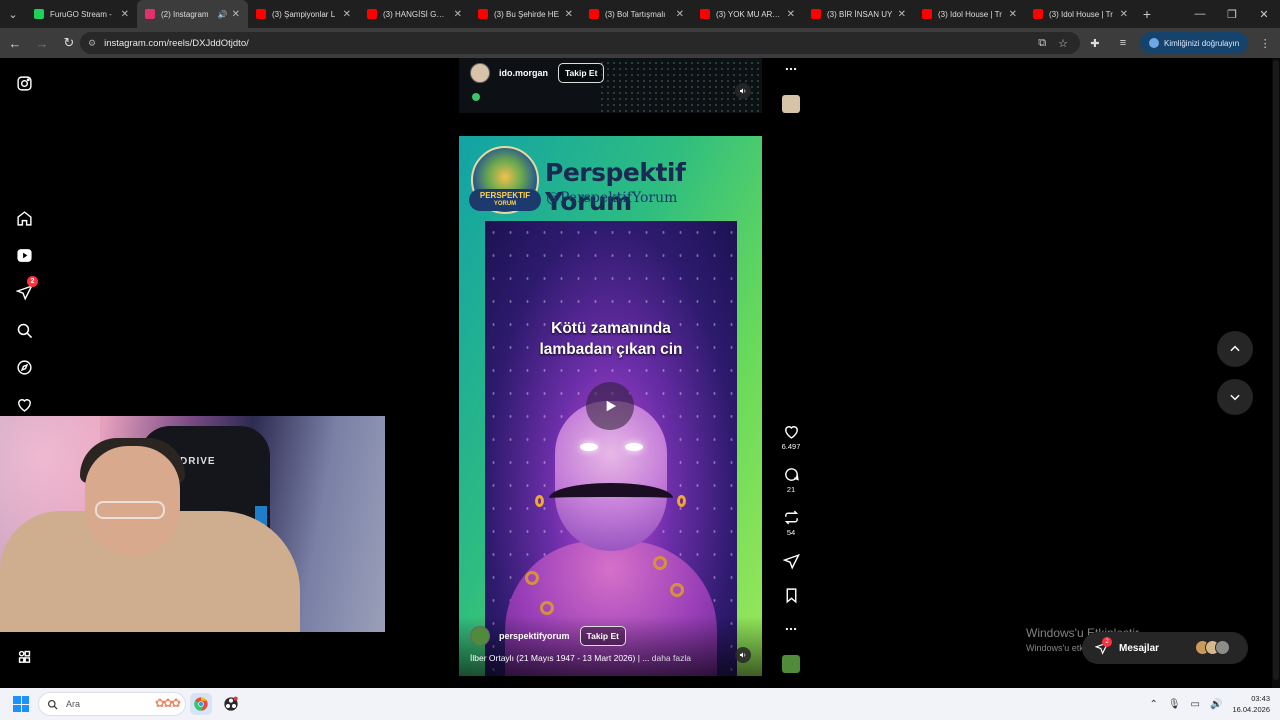 The width and height of the screenshot is (1280, 720). I want to click on webcam-overlay: DRIVE, so click(192, 524).